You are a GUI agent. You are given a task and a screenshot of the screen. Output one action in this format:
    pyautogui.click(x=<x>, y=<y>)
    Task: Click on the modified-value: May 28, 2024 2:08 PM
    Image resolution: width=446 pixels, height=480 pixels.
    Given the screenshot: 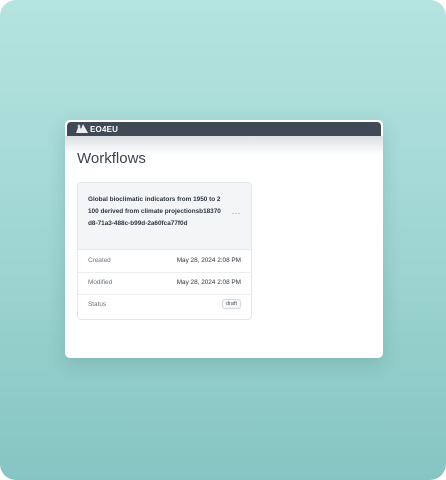 What is the action you would take?
    pyautogui.click(x=208, y=282)
    